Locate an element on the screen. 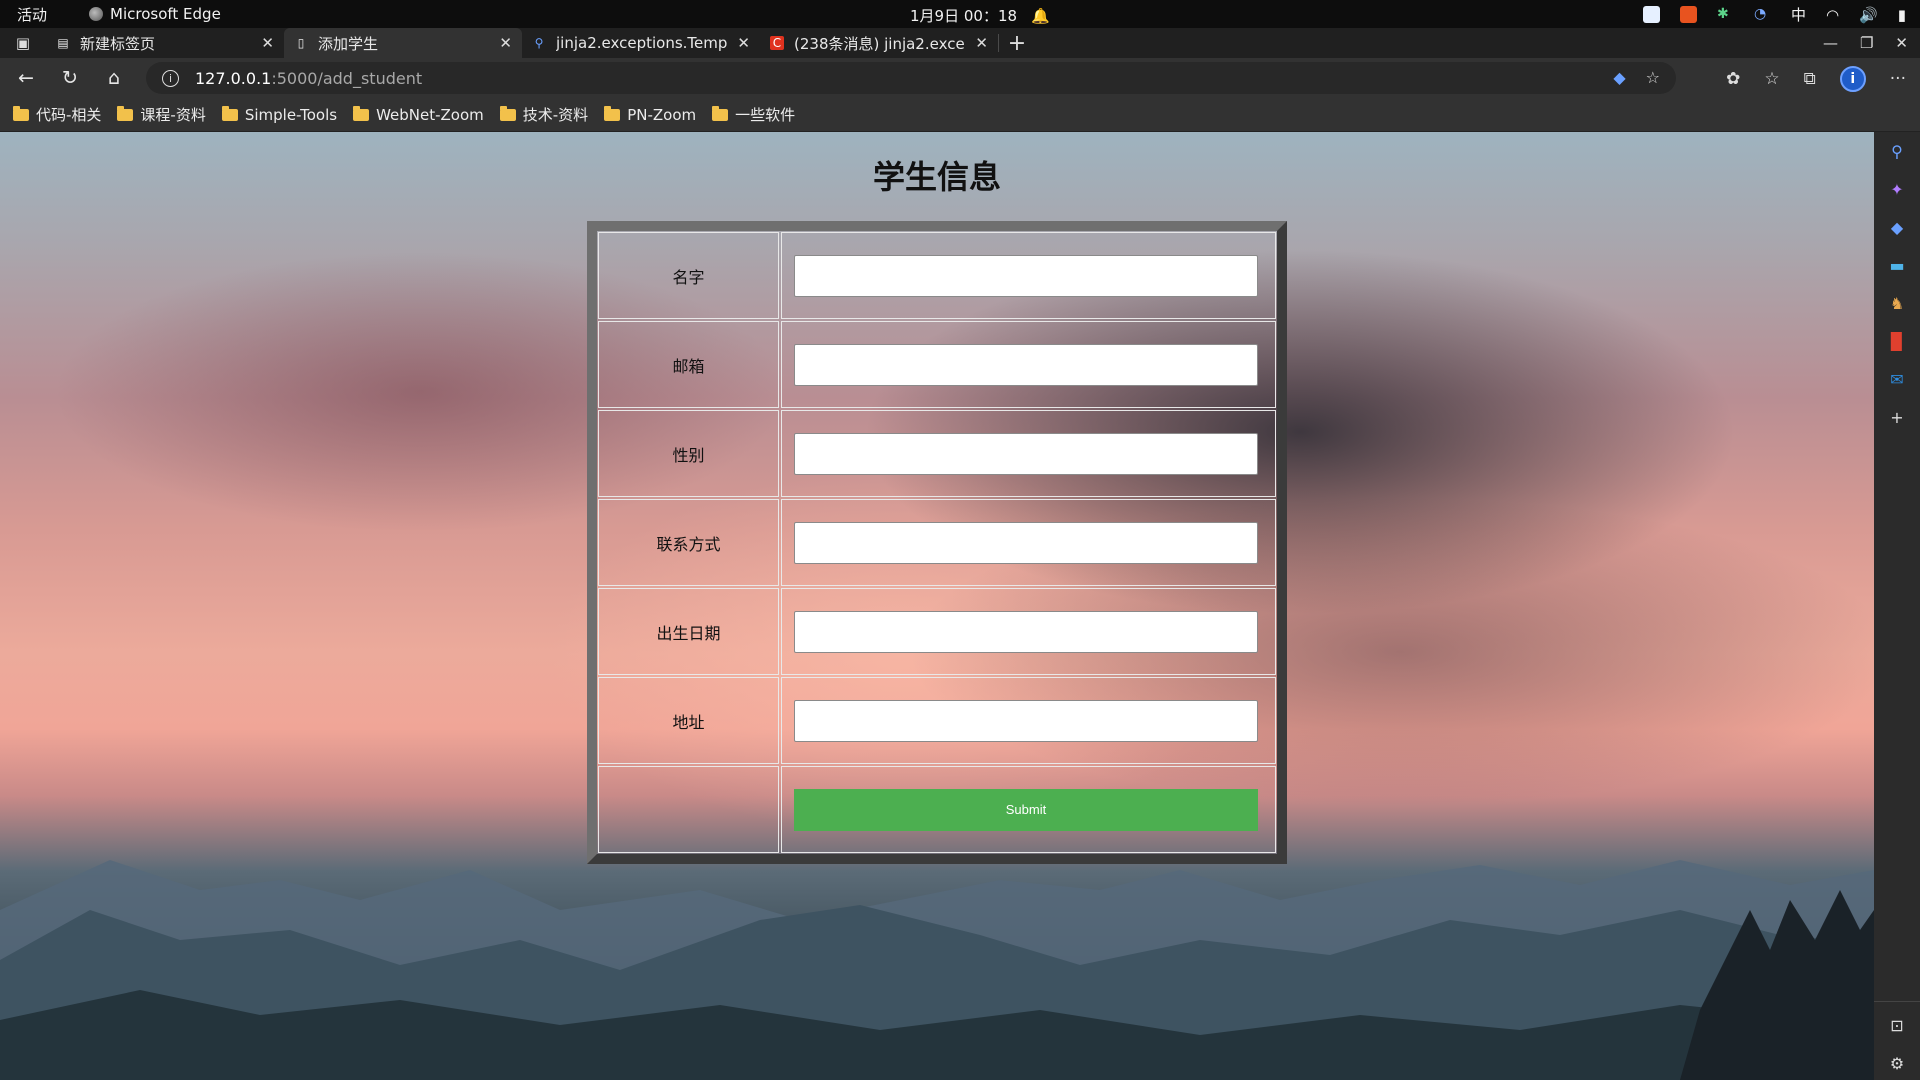  tray-sync-icon: ◔ is located at coordinates (1762, 14).